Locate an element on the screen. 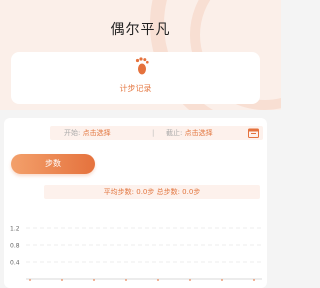 This screenshot has width=320, height=288. tab-steps: 步数 is located at coordinates (53, 164).